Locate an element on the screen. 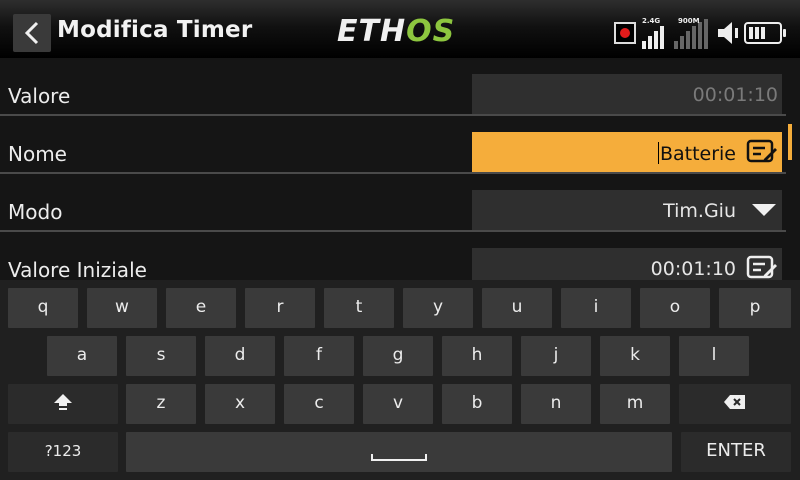  speaker-icon is located at coordinates (728, 33).